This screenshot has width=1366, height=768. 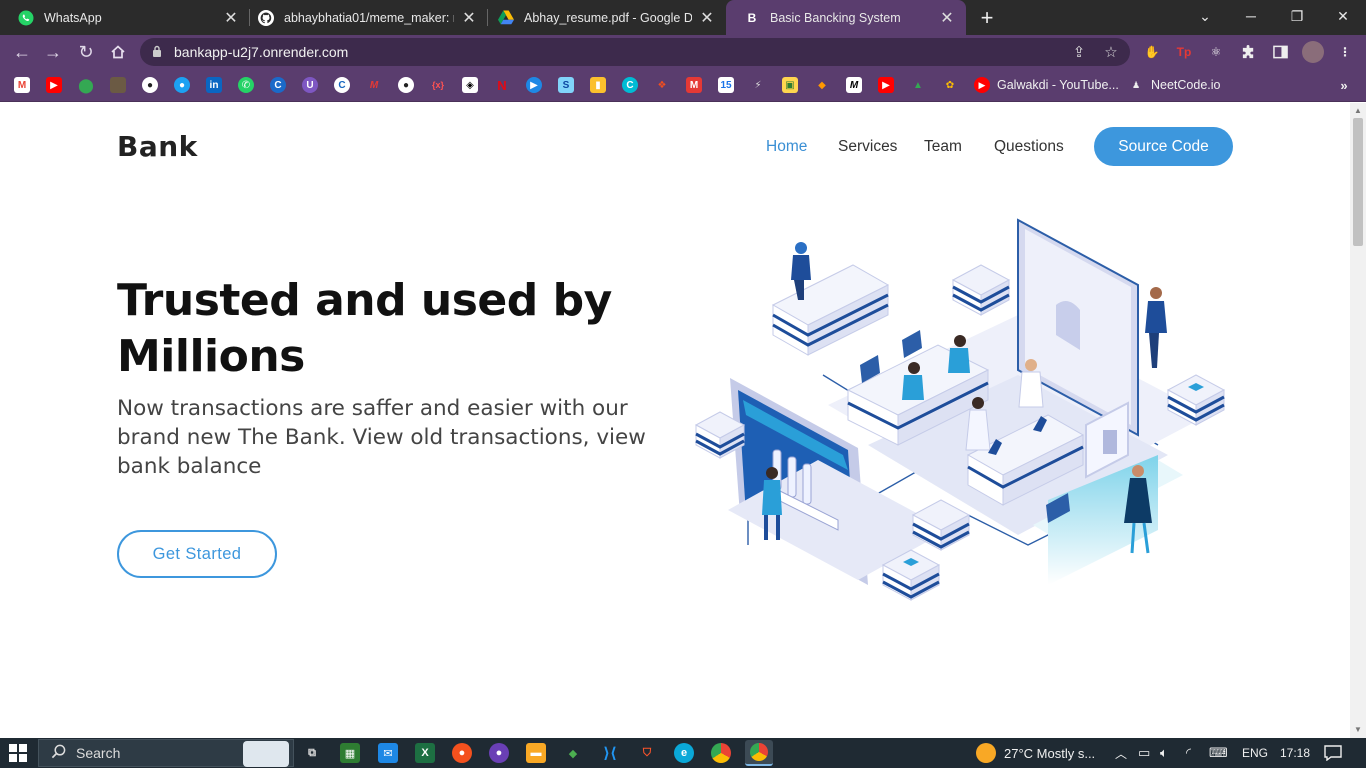 What do you see at coordinates (630, 85) in the screenshot?
I see `canva-icon: C` at bounding box center [630, 85].